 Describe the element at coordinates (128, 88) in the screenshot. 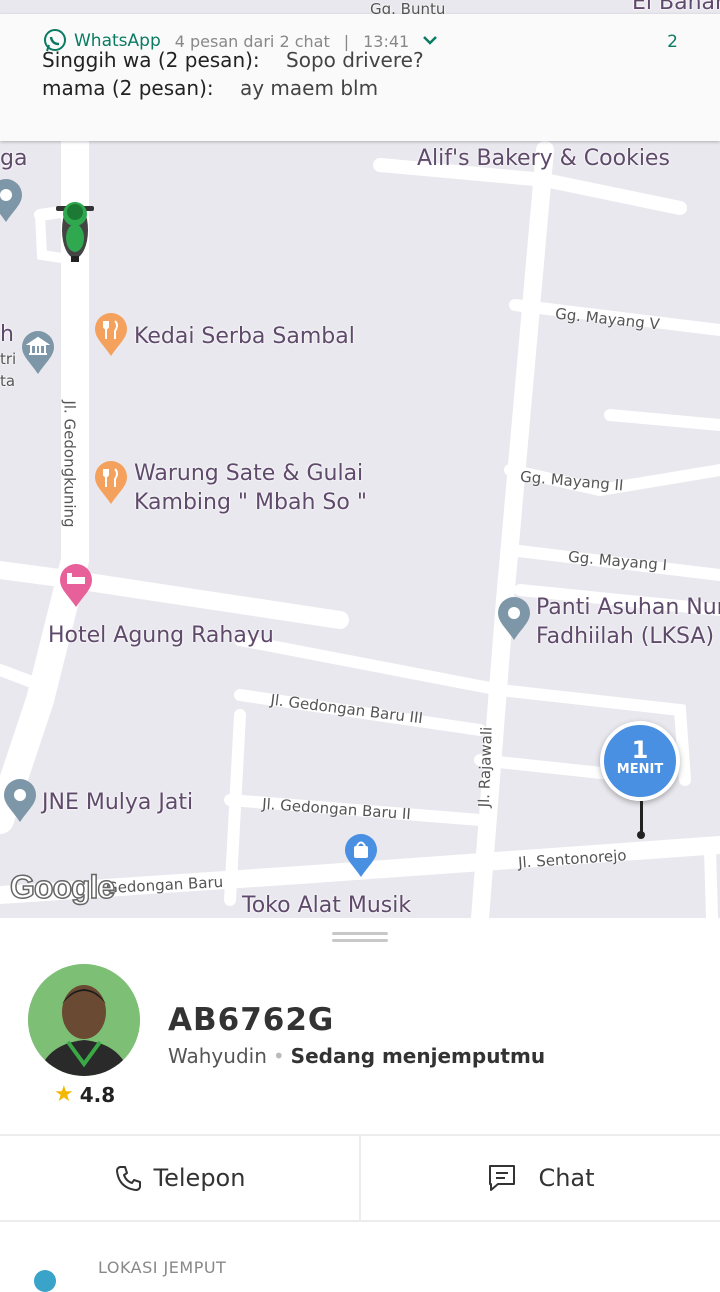

I see `message-sender: mama (2 pesan):` at that location.